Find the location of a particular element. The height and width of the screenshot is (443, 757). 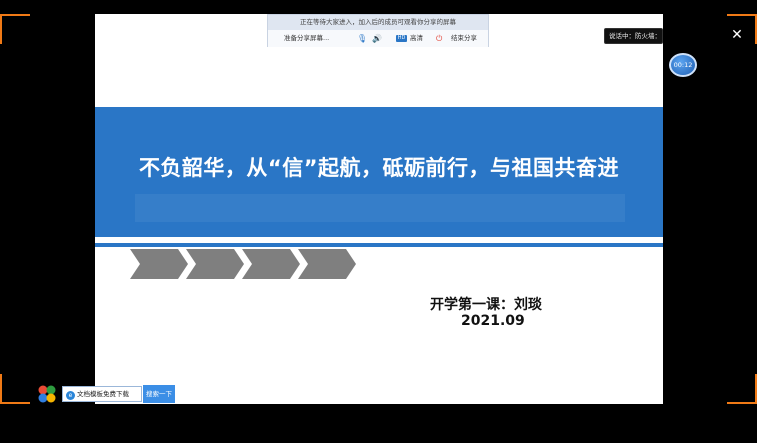

call-timer: 00:12 is located at coordinates (683, 65).